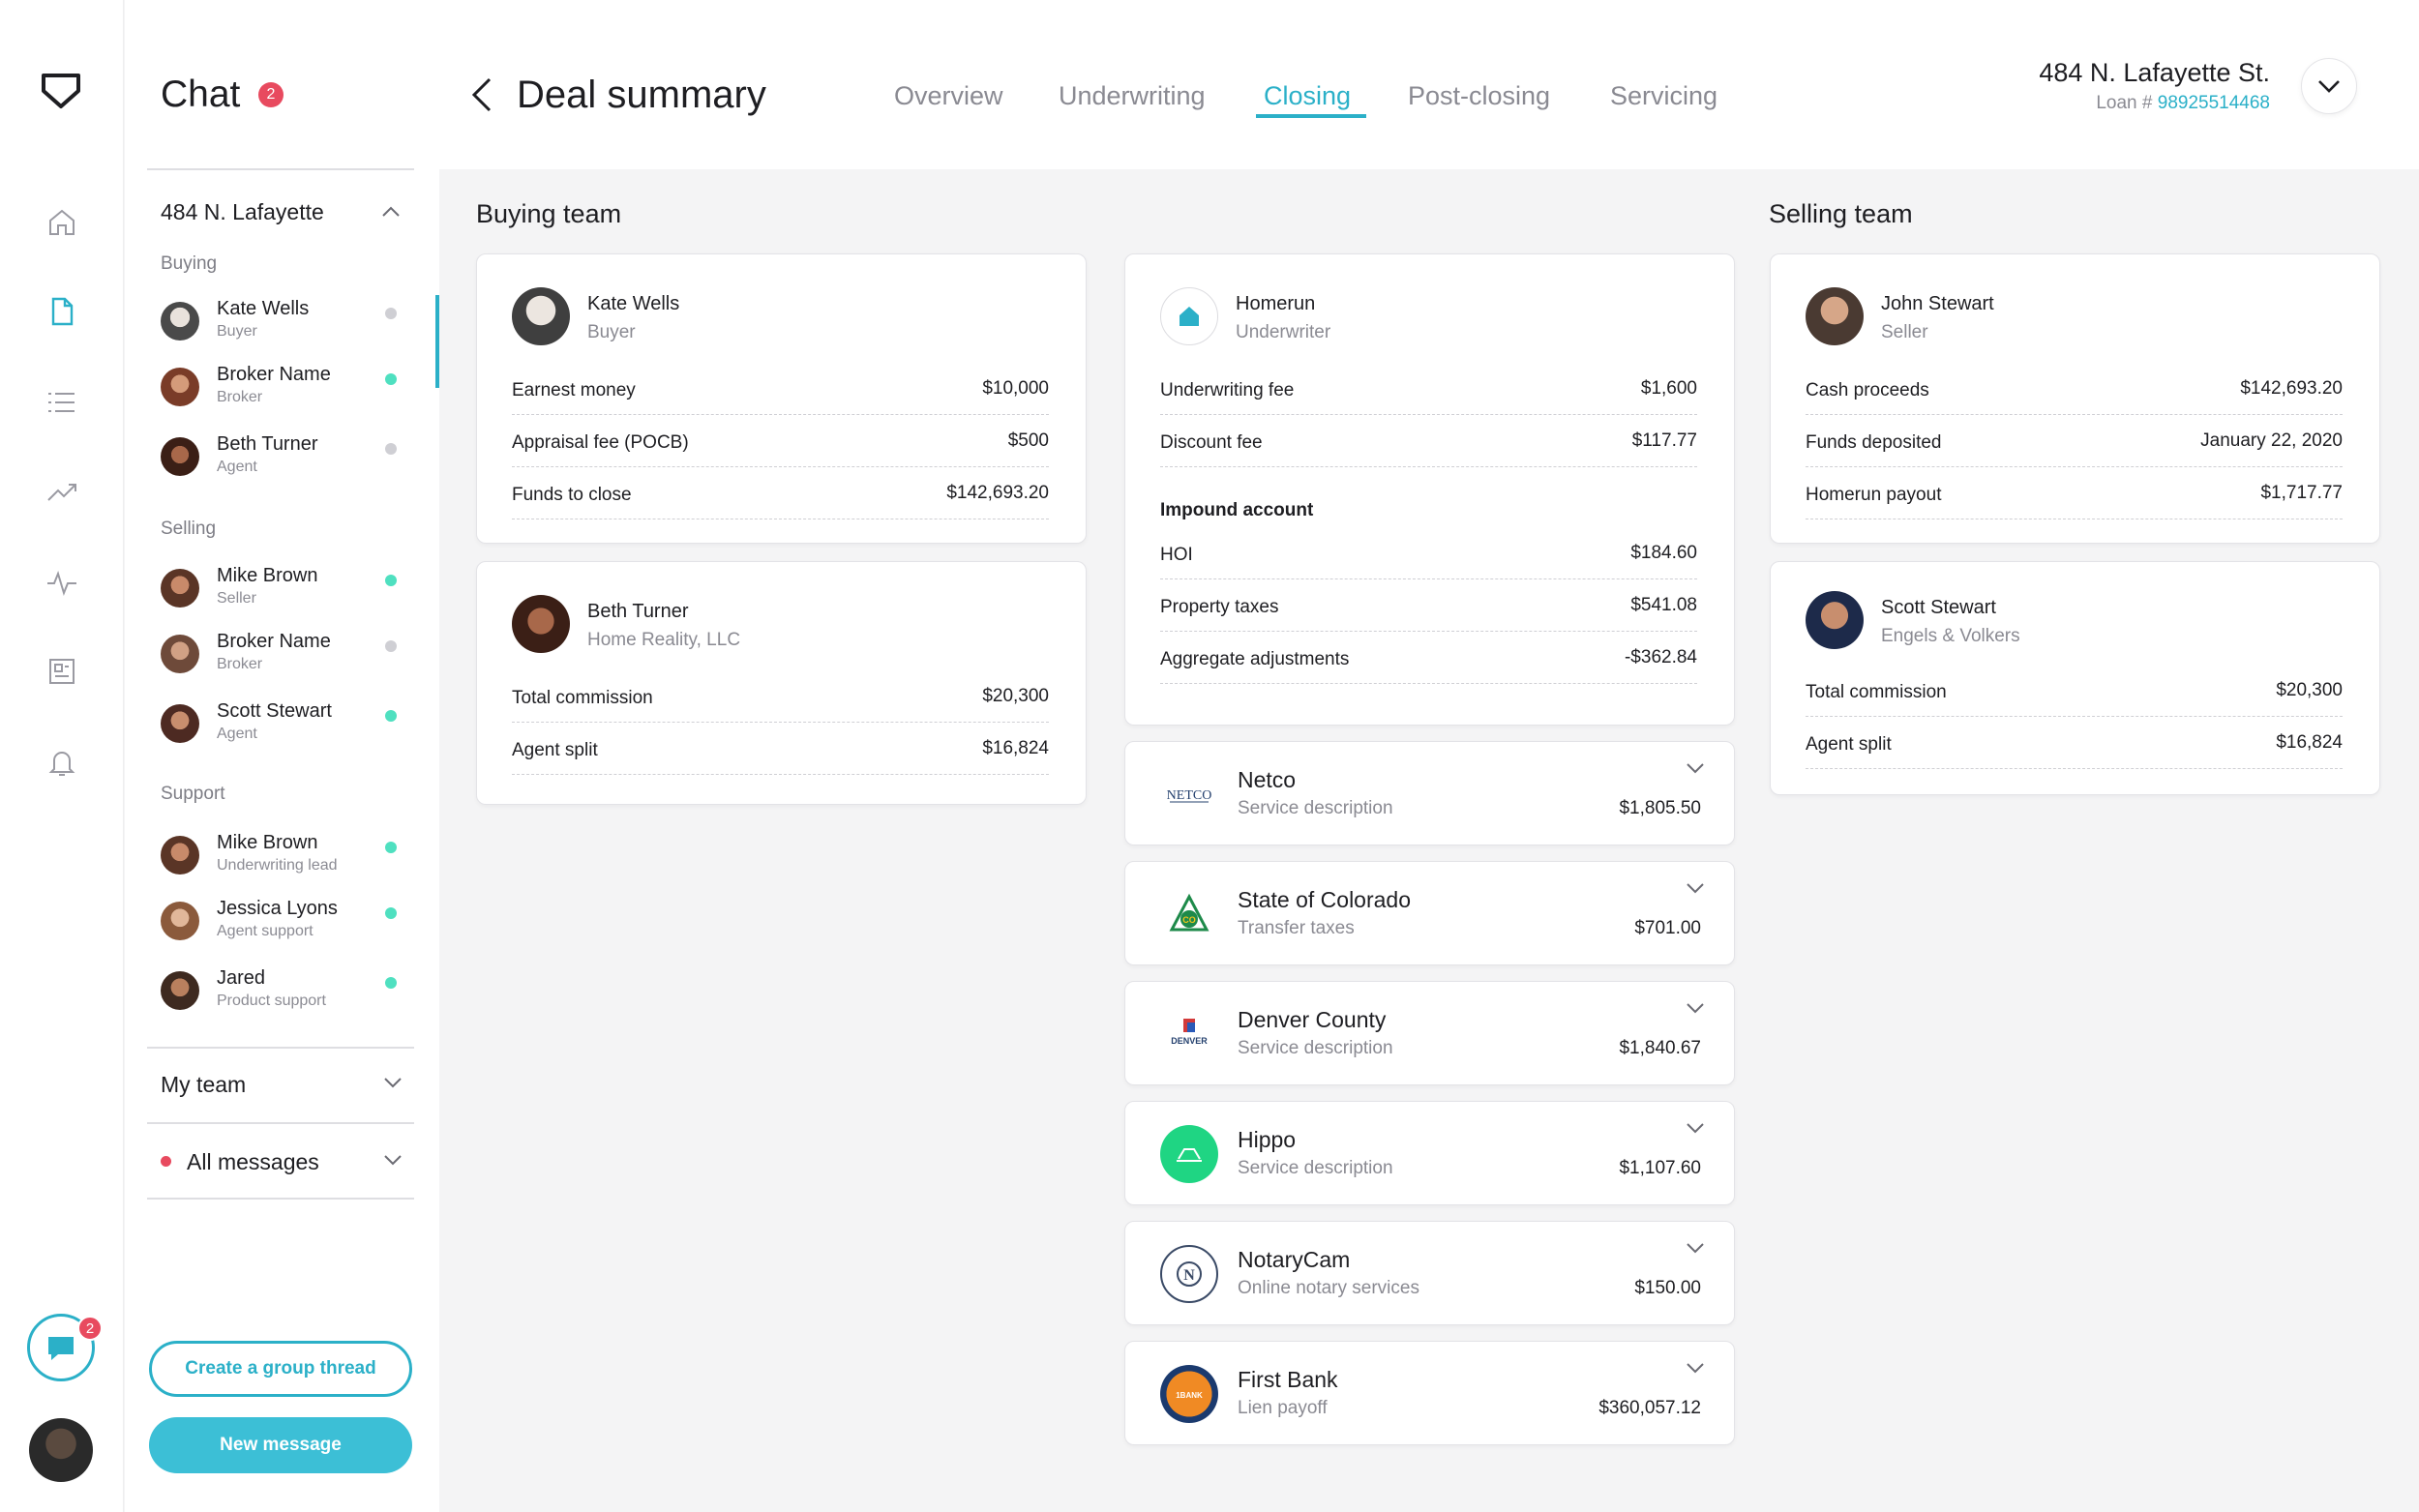 Image resolution: width=2419 pixels, height=1512 pixels. Describe the element at coordinates (272, 1001) in the screenshot. I see `contact-role: Product support` at that location.